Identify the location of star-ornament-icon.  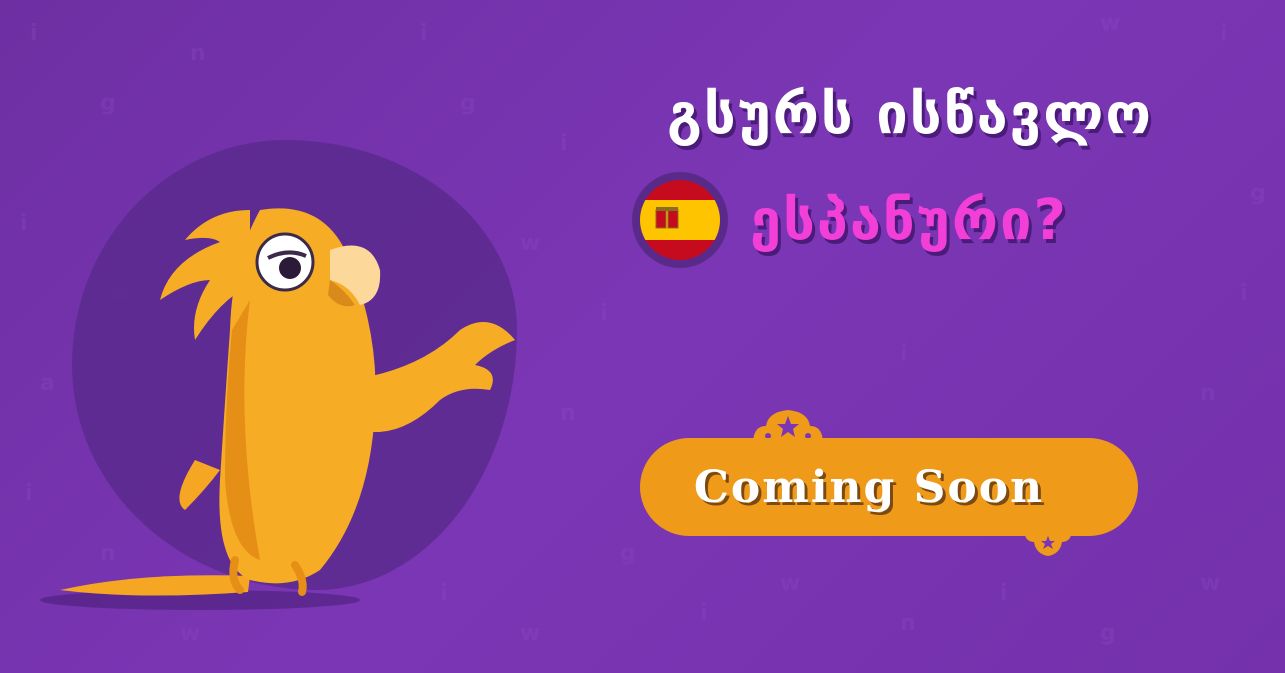
(1048, 542).